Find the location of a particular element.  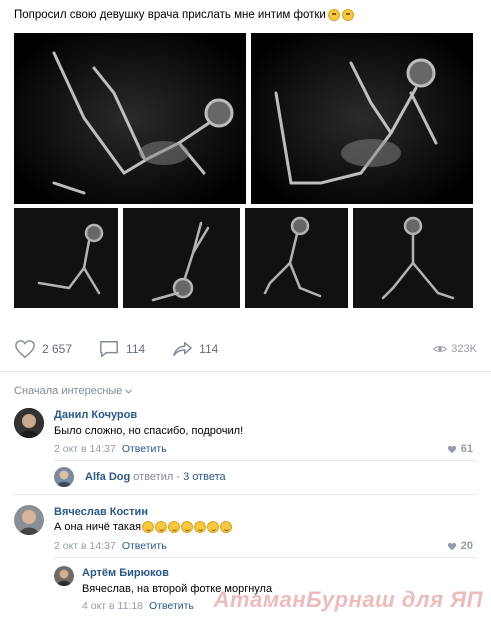

comment-like-count: 61 is located at coordinates (466, 449).